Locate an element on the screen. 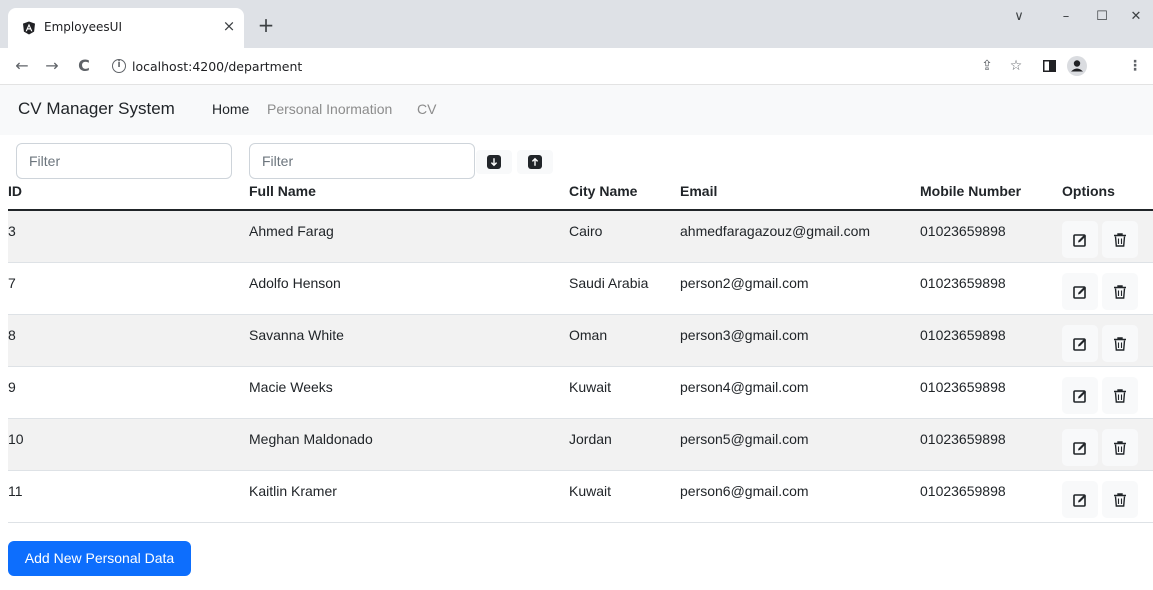  reload-button: C is located at coordinates (84, 66).